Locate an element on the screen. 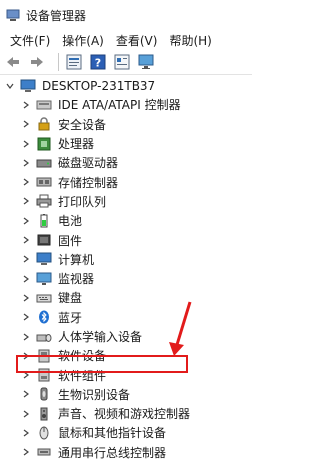 This screenshot has height=462, width=320. help-icon: ? is located at coordinates (98, 62).